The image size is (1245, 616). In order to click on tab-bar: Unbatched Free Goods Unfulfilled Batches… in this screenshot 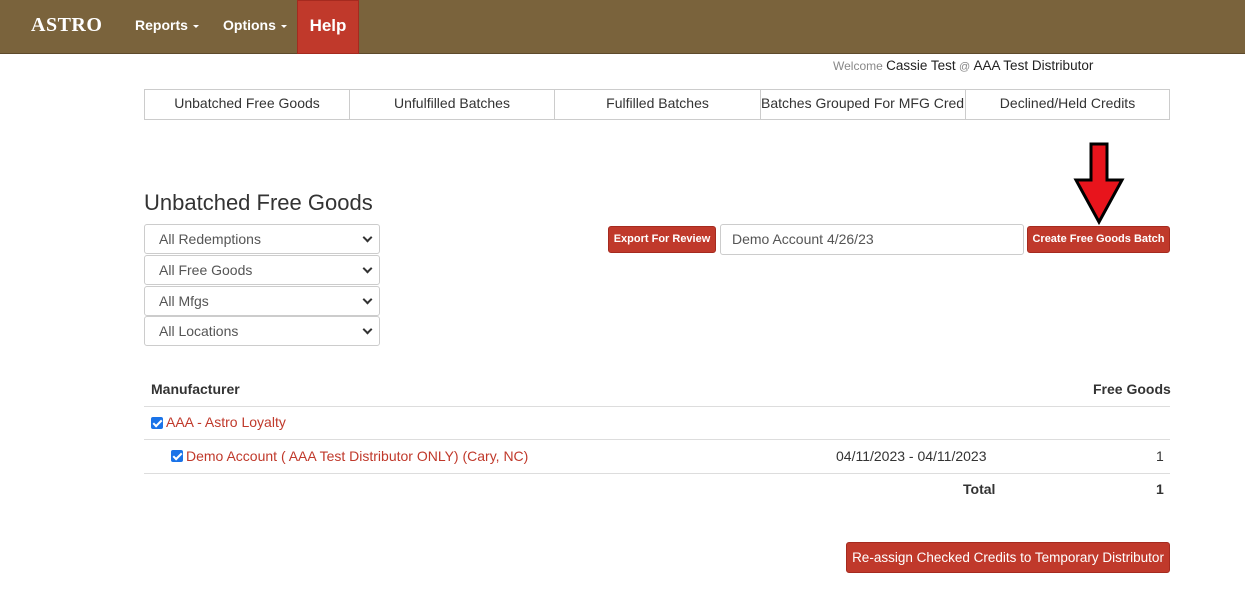, I will do `click(657, 104)`.